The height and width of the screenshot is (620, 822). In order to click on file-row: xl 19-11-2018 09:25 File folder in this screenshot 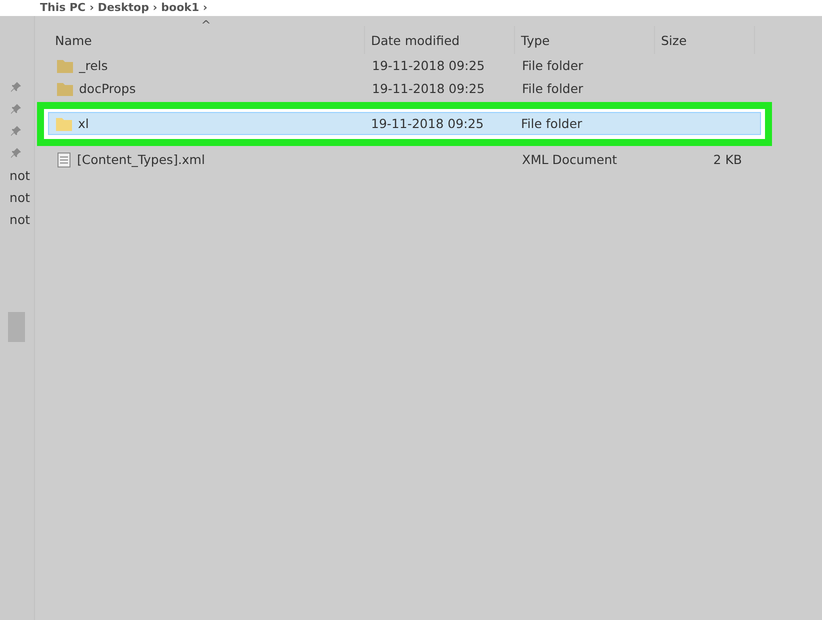, I will do `click(404, 123)`.